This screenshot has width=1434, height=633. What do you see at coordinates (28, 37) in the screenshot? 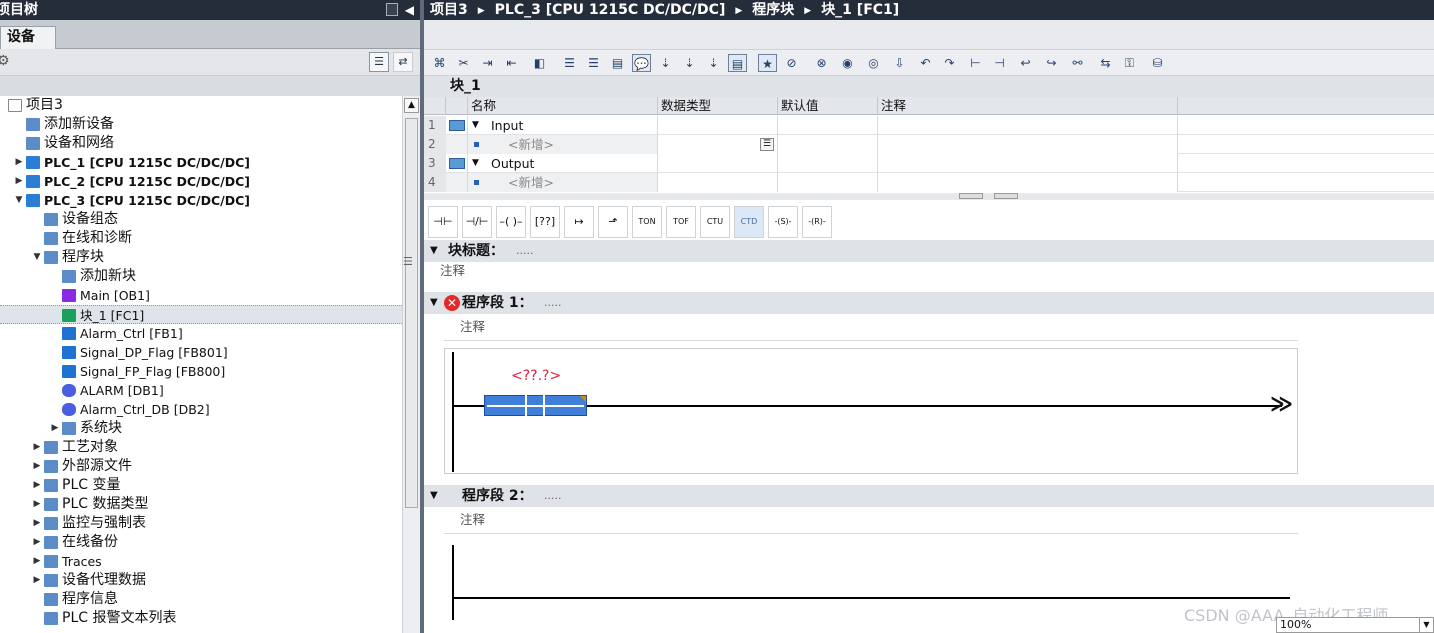
I see `tab-devices: 设备` at bounding box center [28, 37].